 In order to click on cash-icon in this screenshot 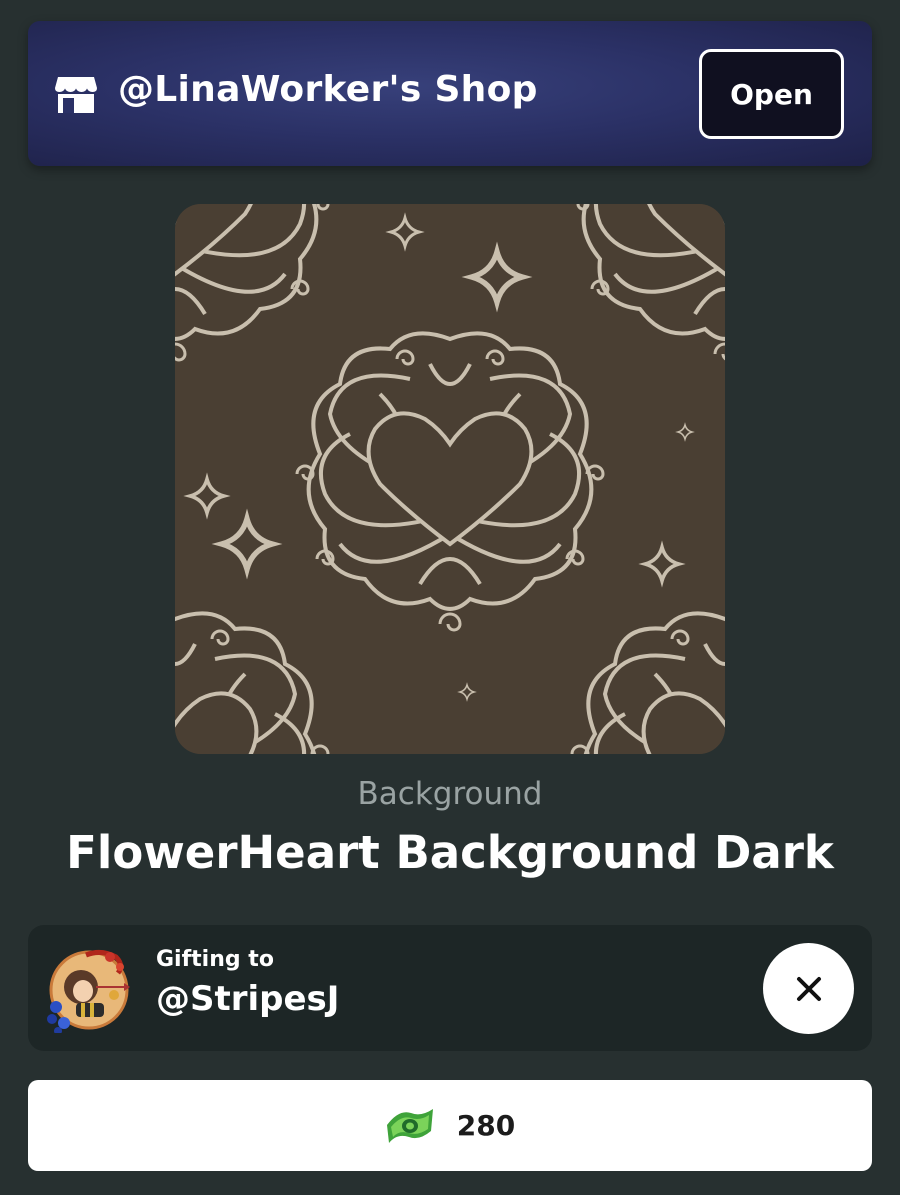, I will do `click(409, 1125)`.